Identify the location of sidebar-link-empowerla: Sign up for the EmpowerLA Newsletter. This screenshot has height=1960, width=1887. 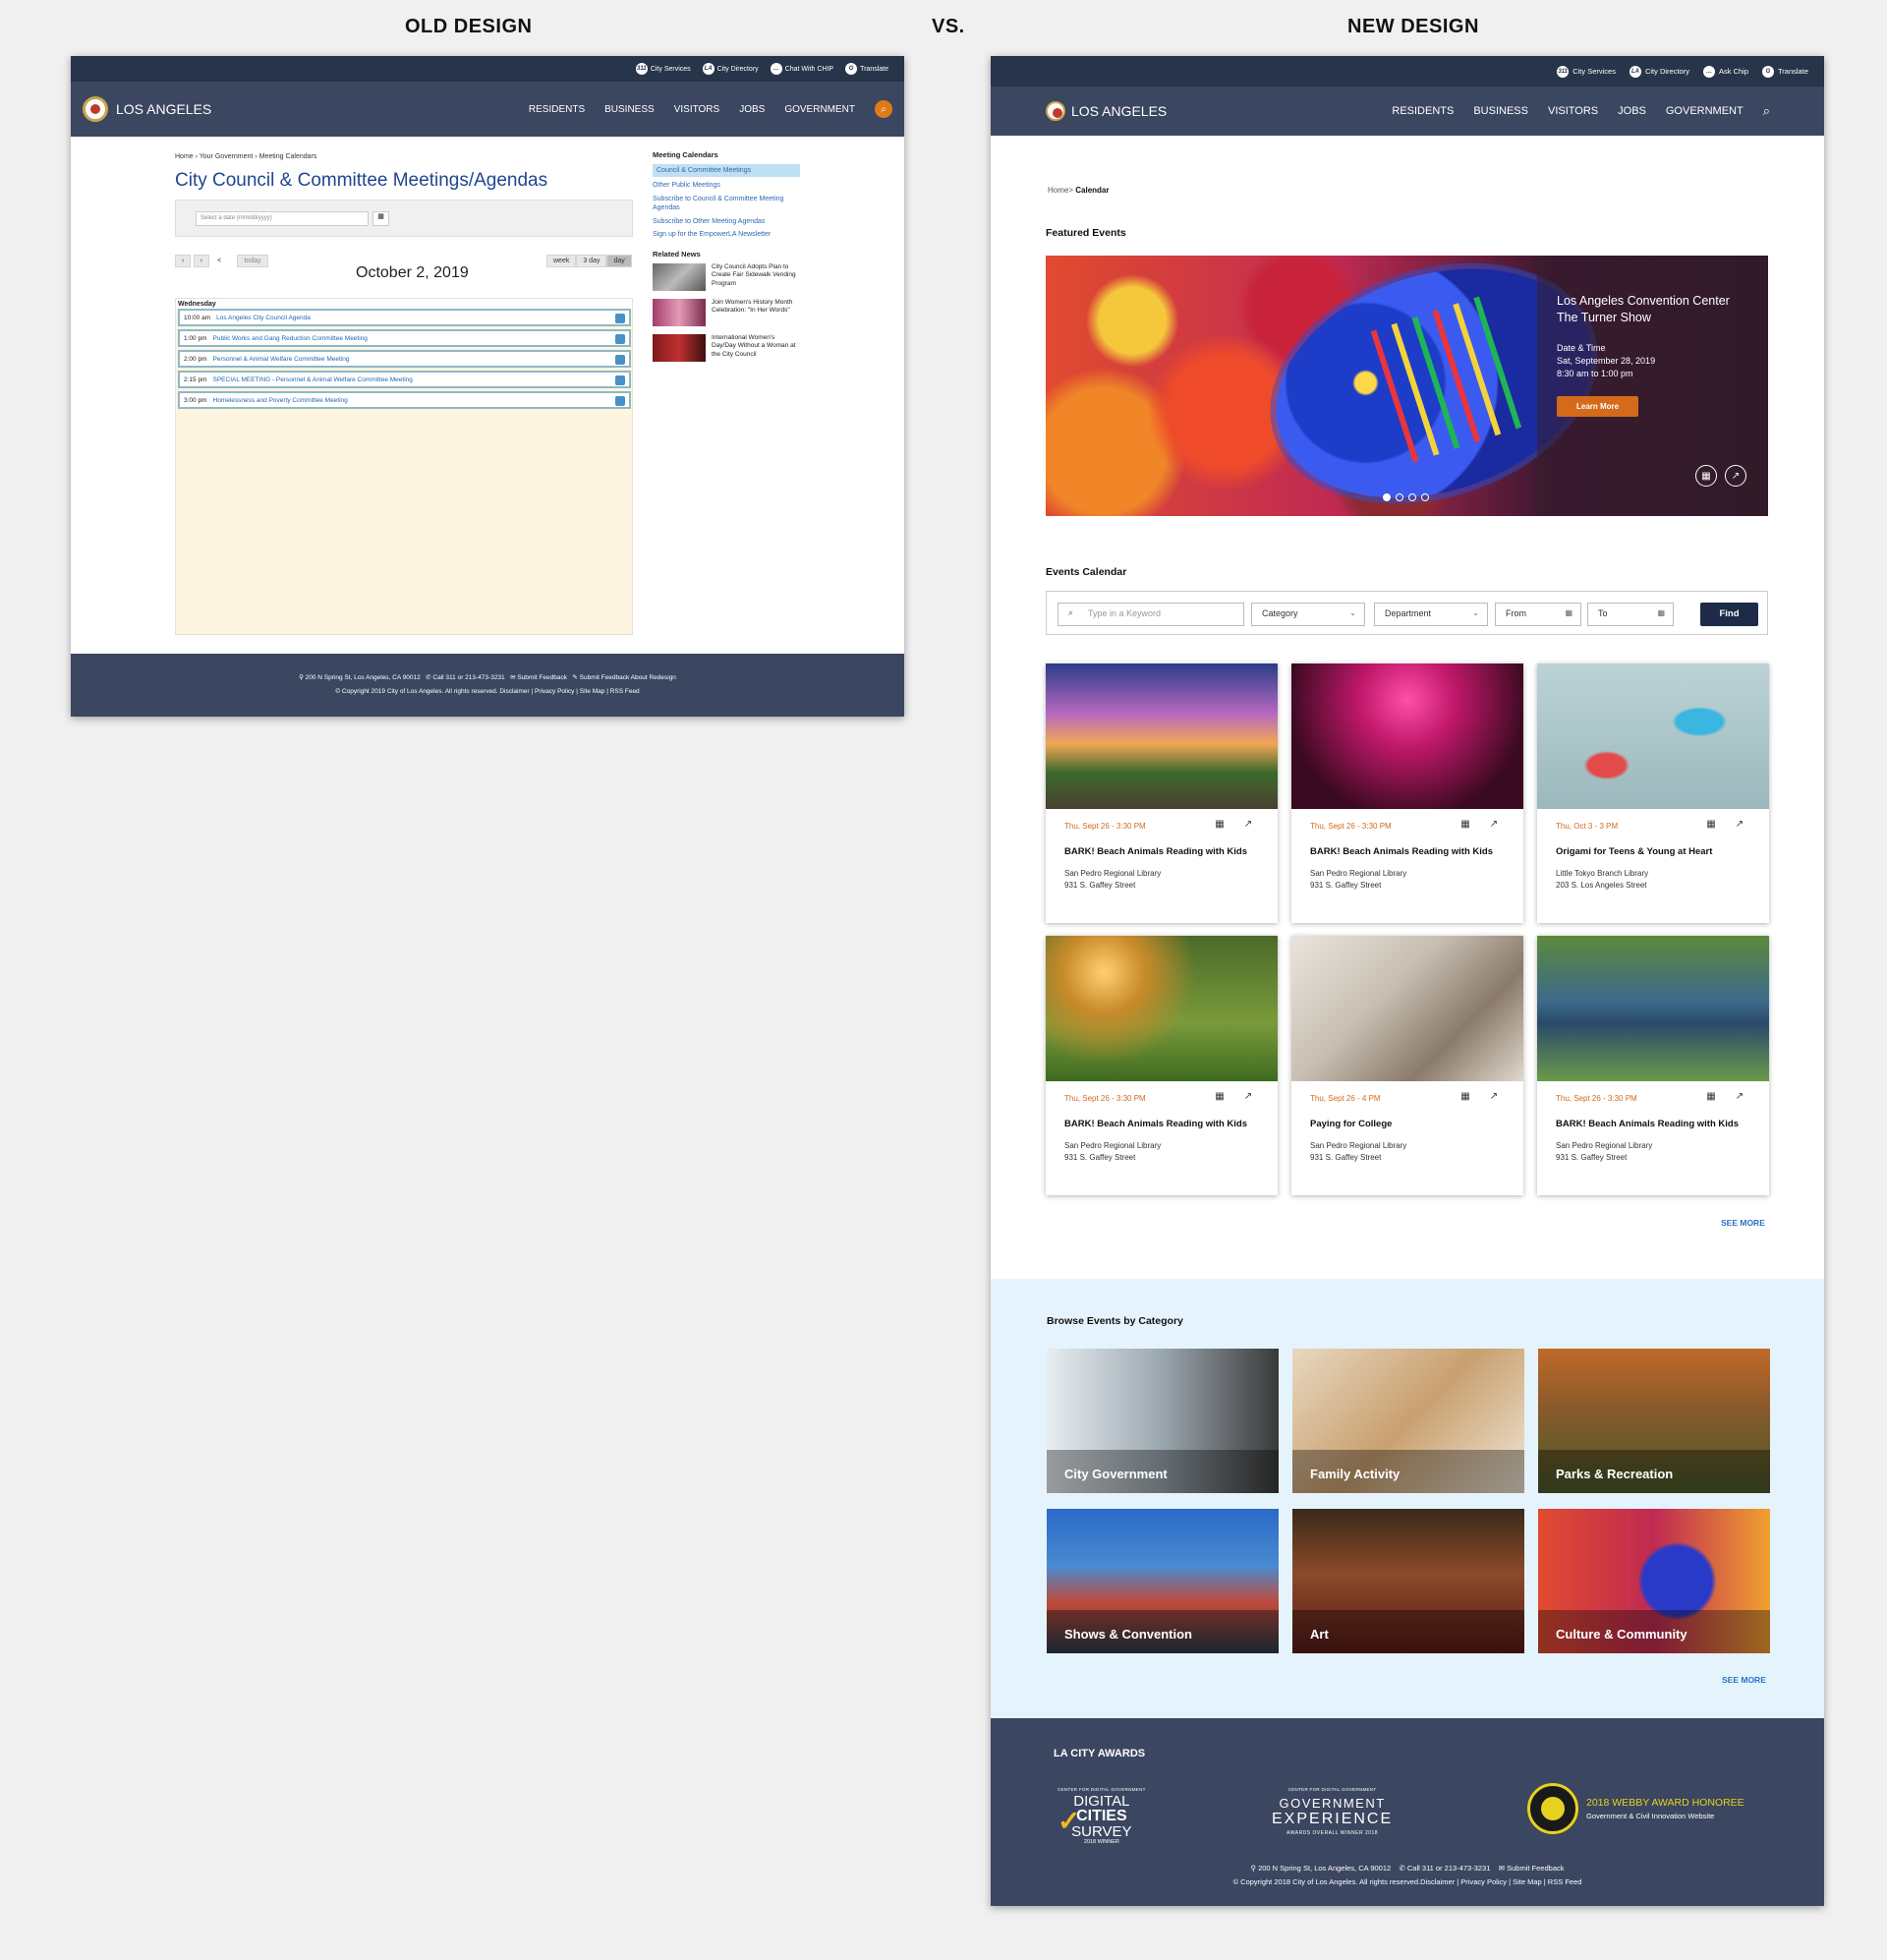
(726, 235).